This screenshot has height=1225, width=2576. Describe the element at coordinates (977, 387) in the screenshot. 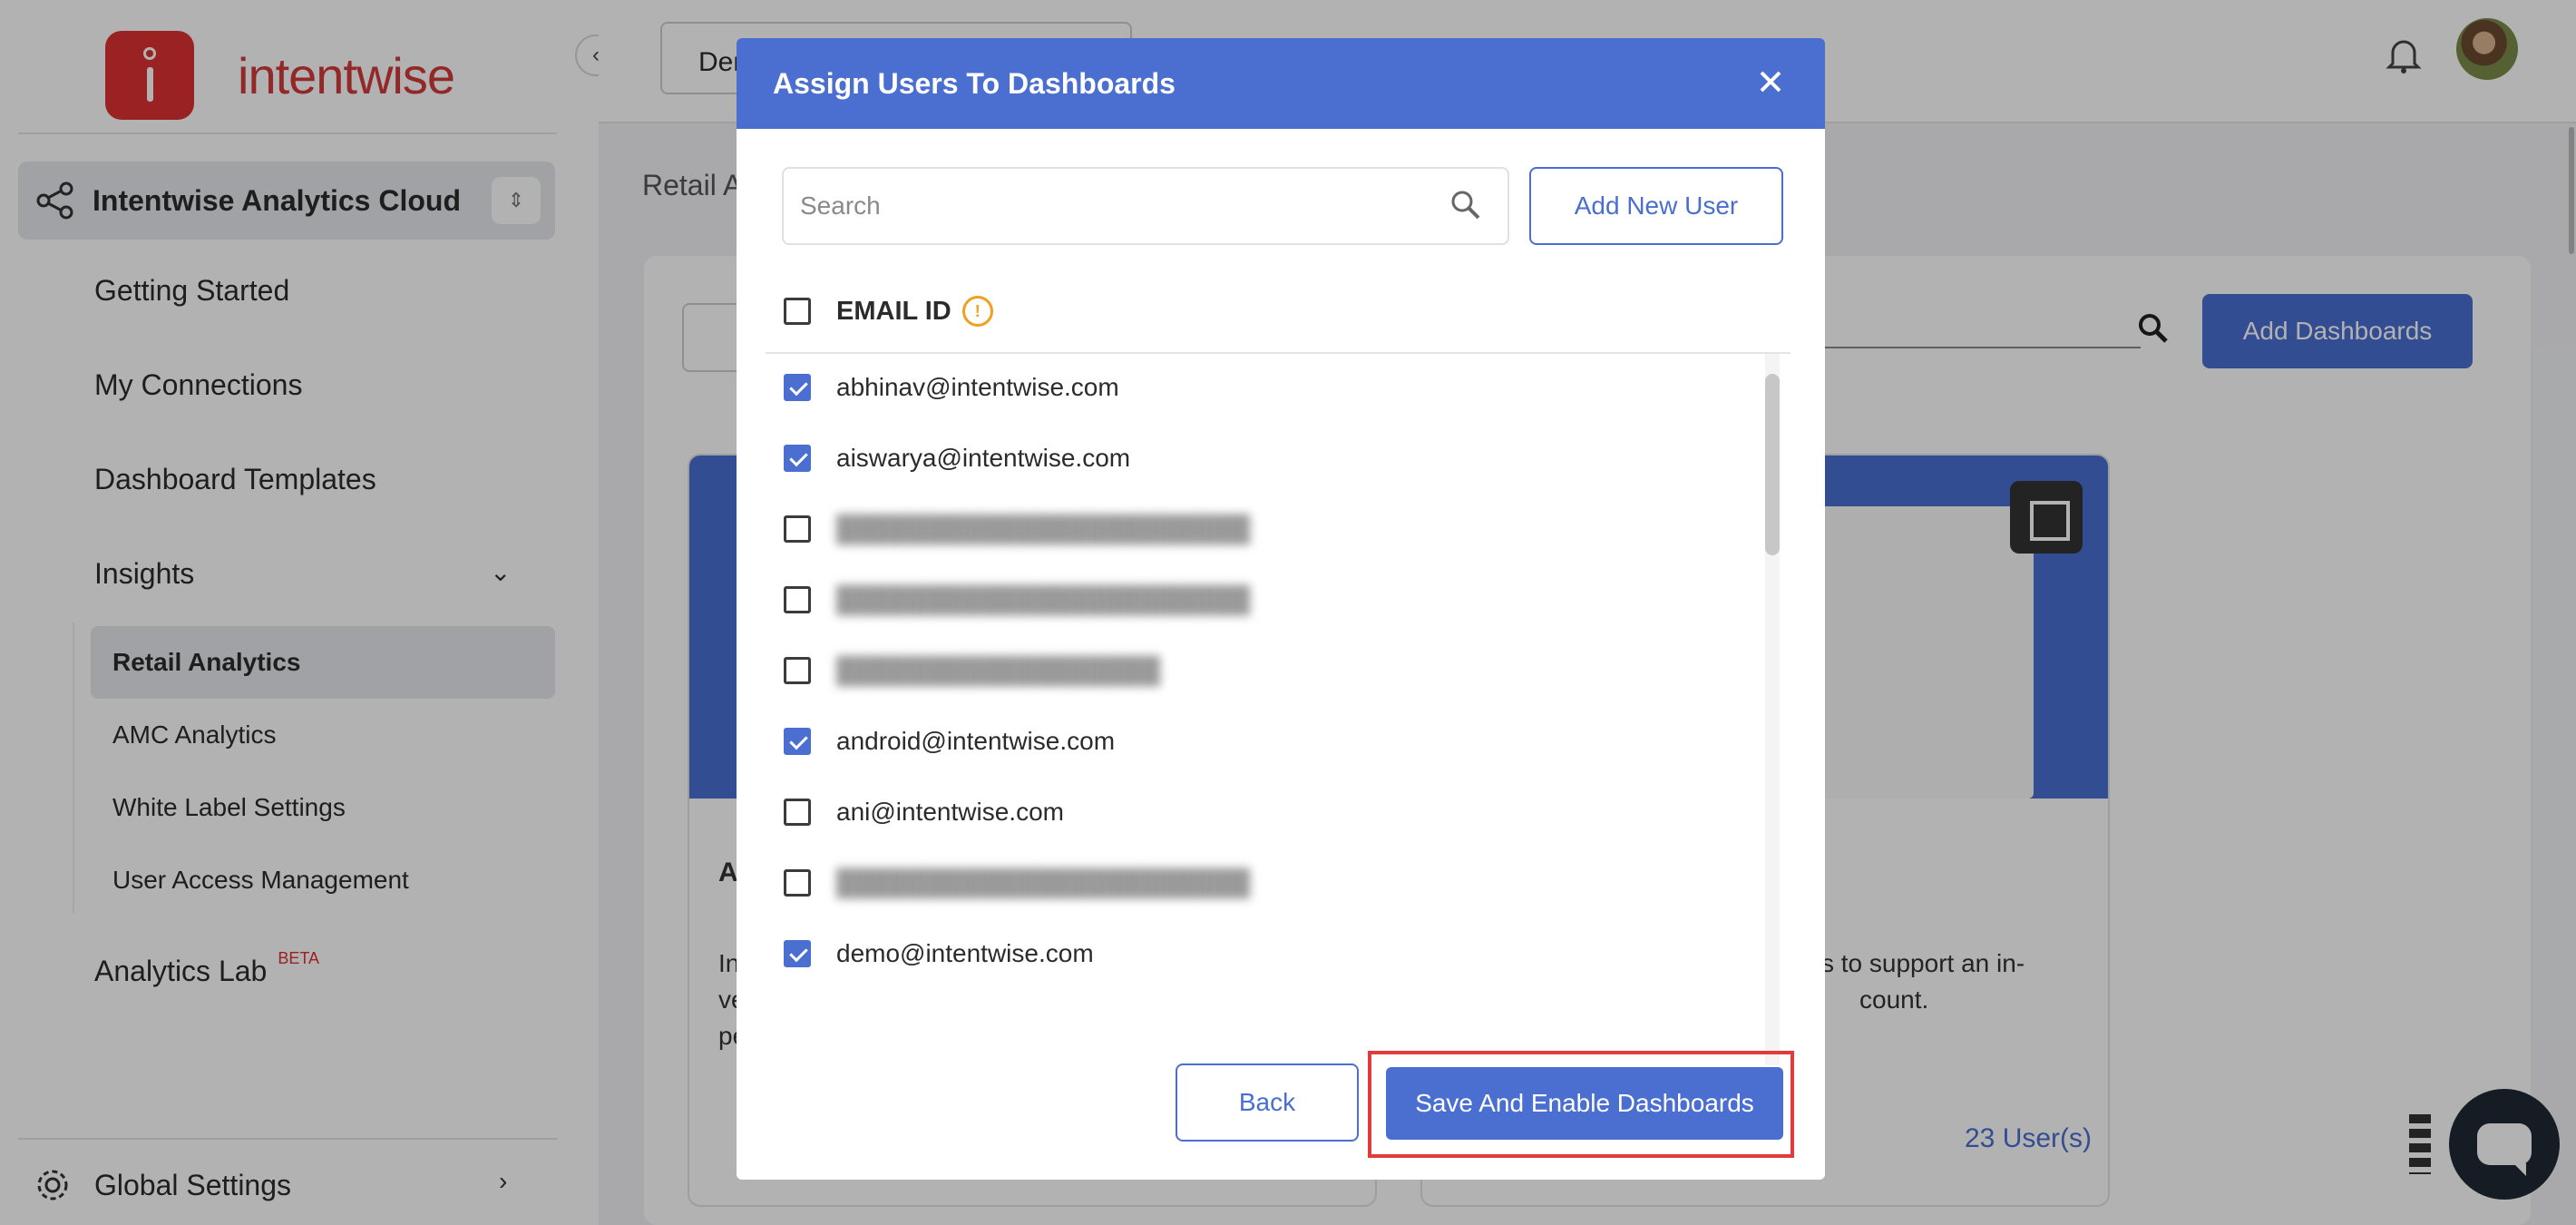

I see `user-email: abhinav@intentwise.com` at that location.